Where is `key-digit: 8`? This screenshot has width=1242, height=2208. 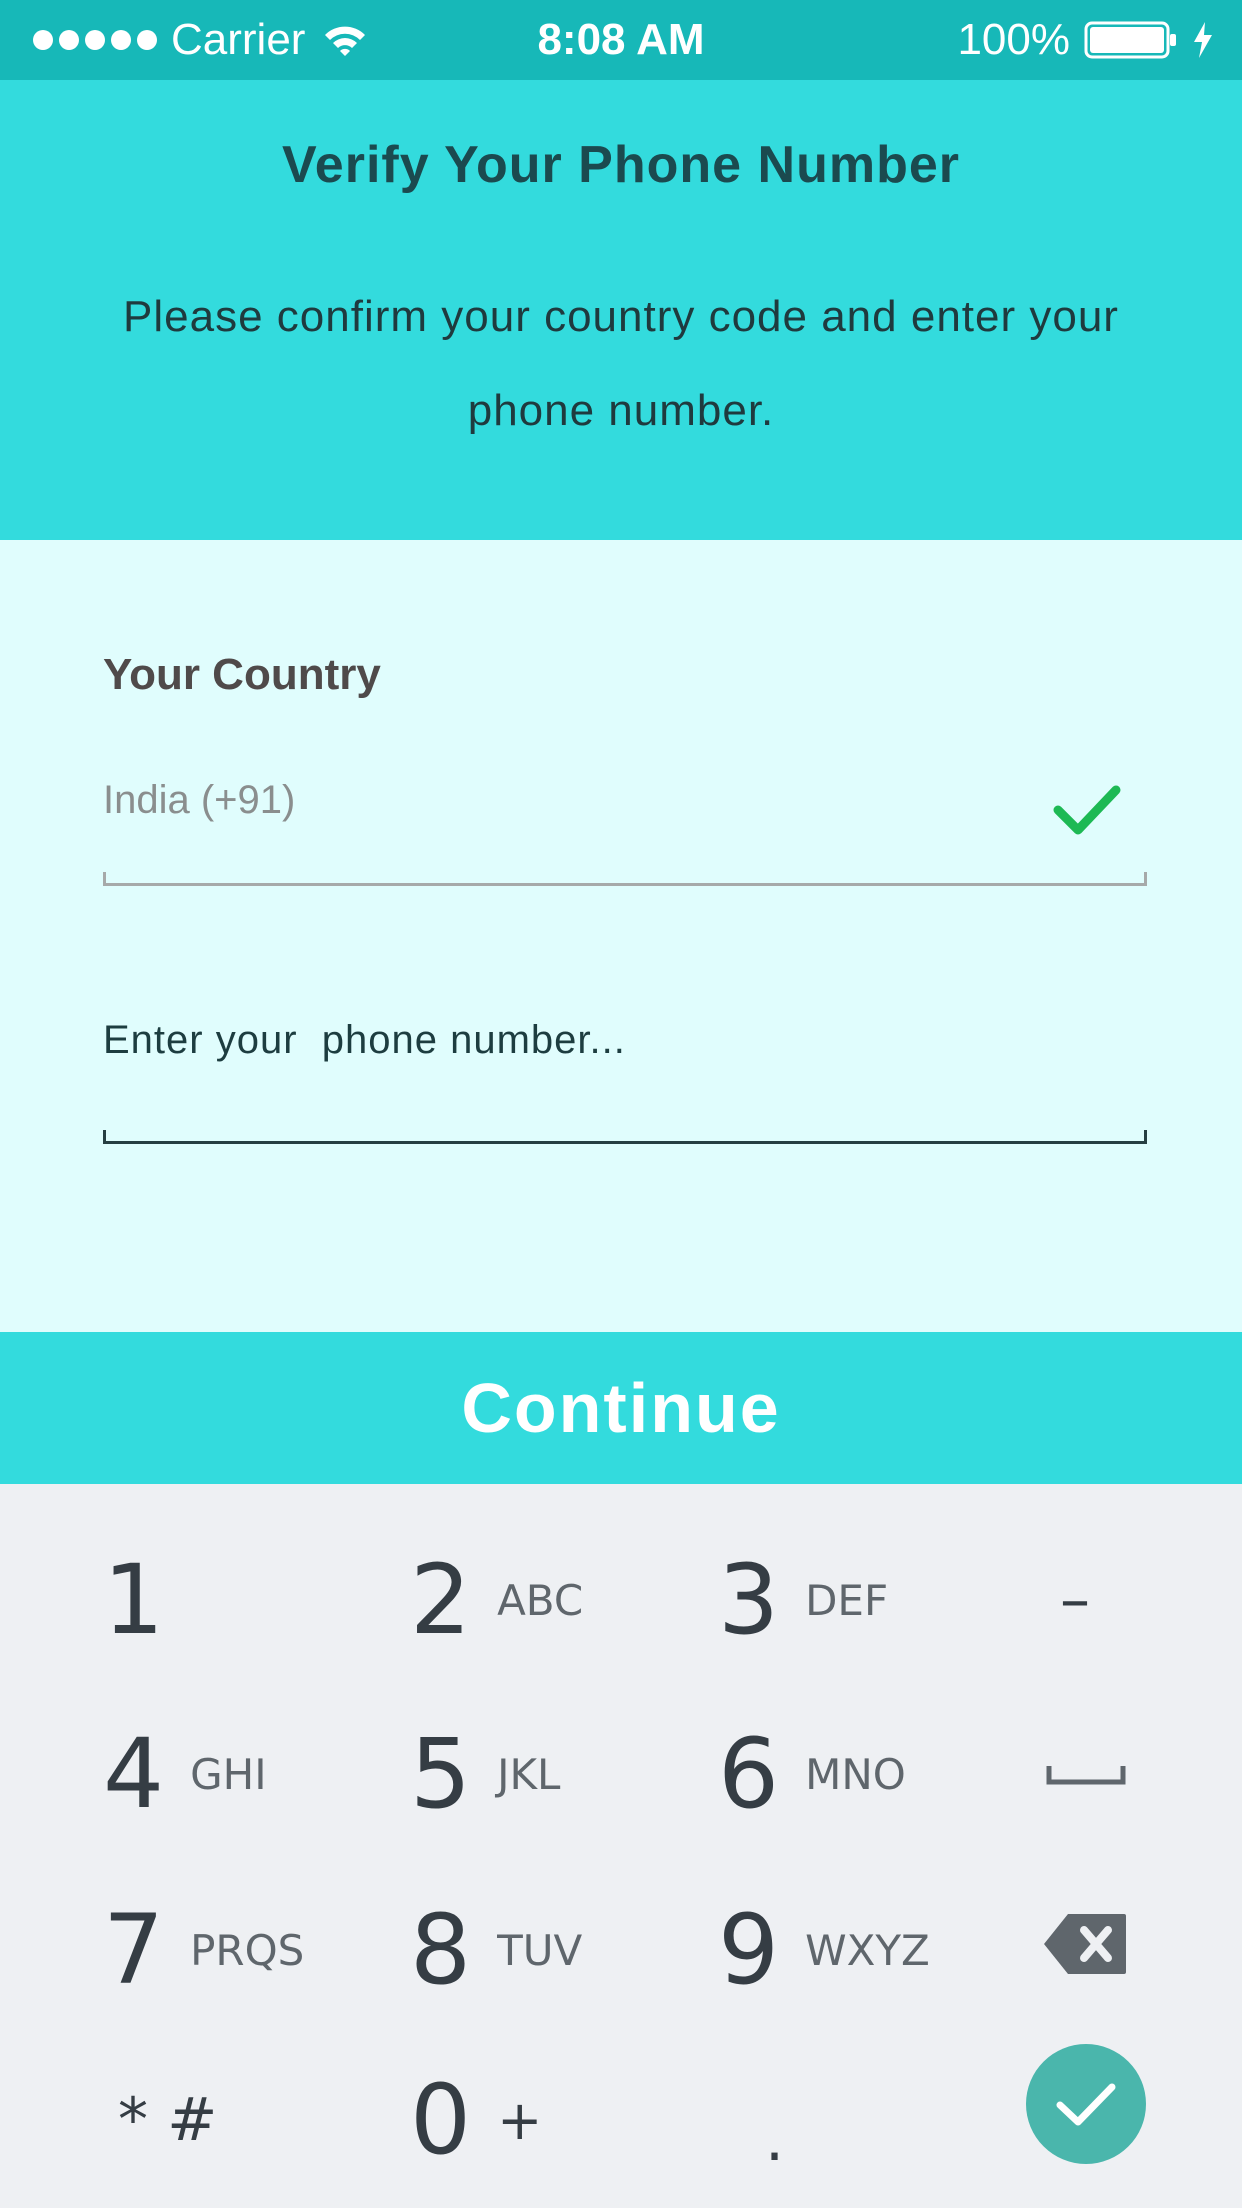
key-digit: 8 is located at coordinates (441, 1950).